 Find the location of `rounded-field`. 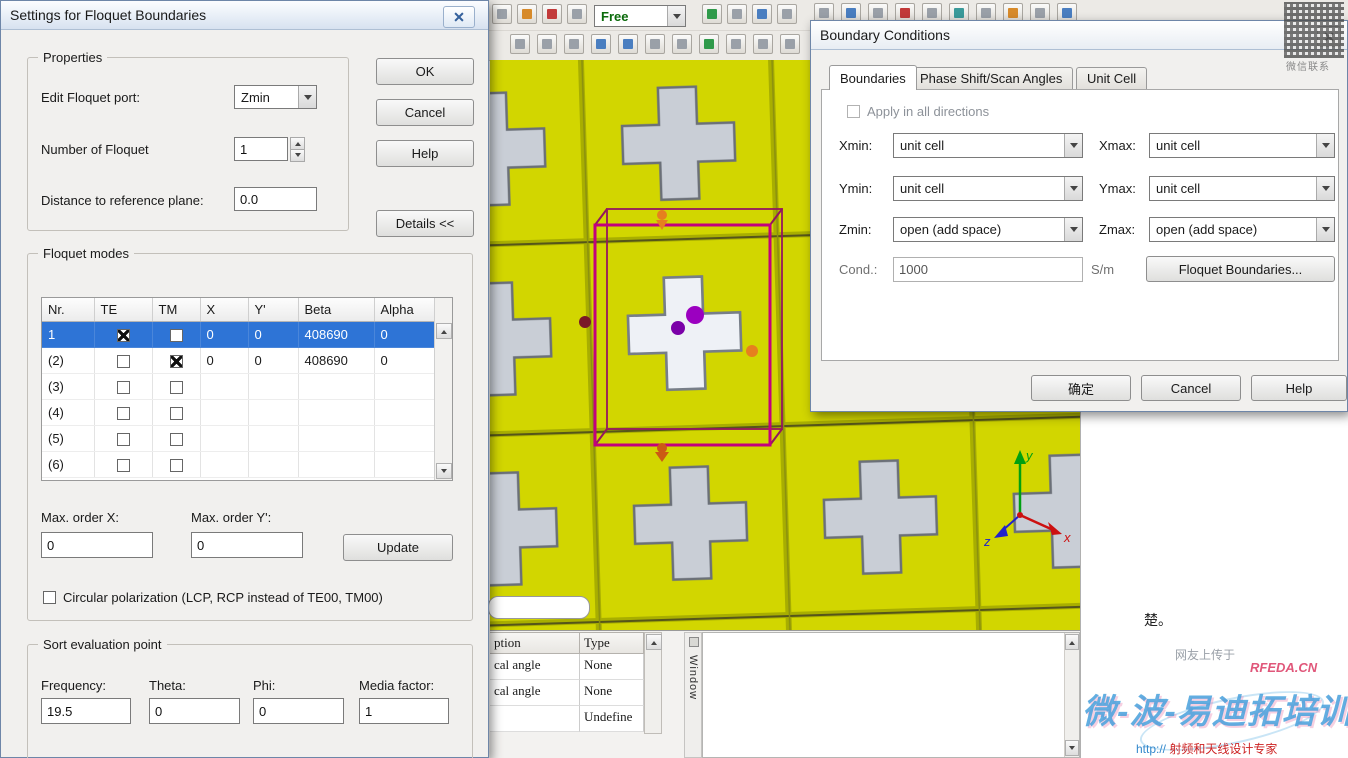

rounded-field is located at coordinates (539, 607).